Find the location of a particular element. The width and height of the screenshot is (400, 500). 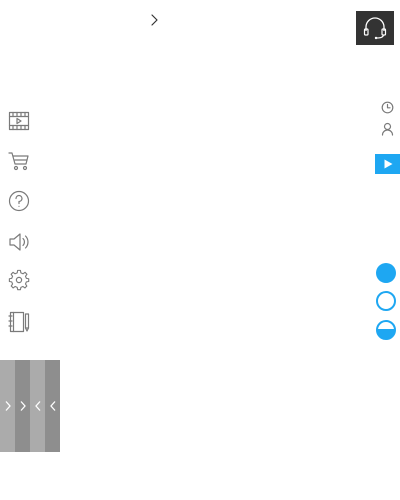

film-icon is located at coordinates (19, 121).